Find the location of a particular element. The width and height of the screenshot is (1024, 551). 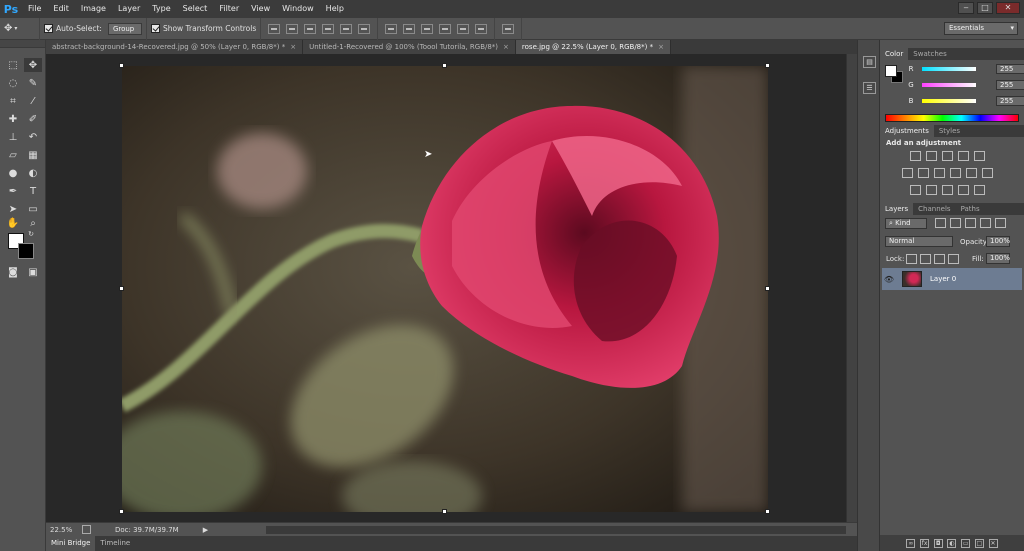

filter-shape-icon is located at coordinates (985, 223).